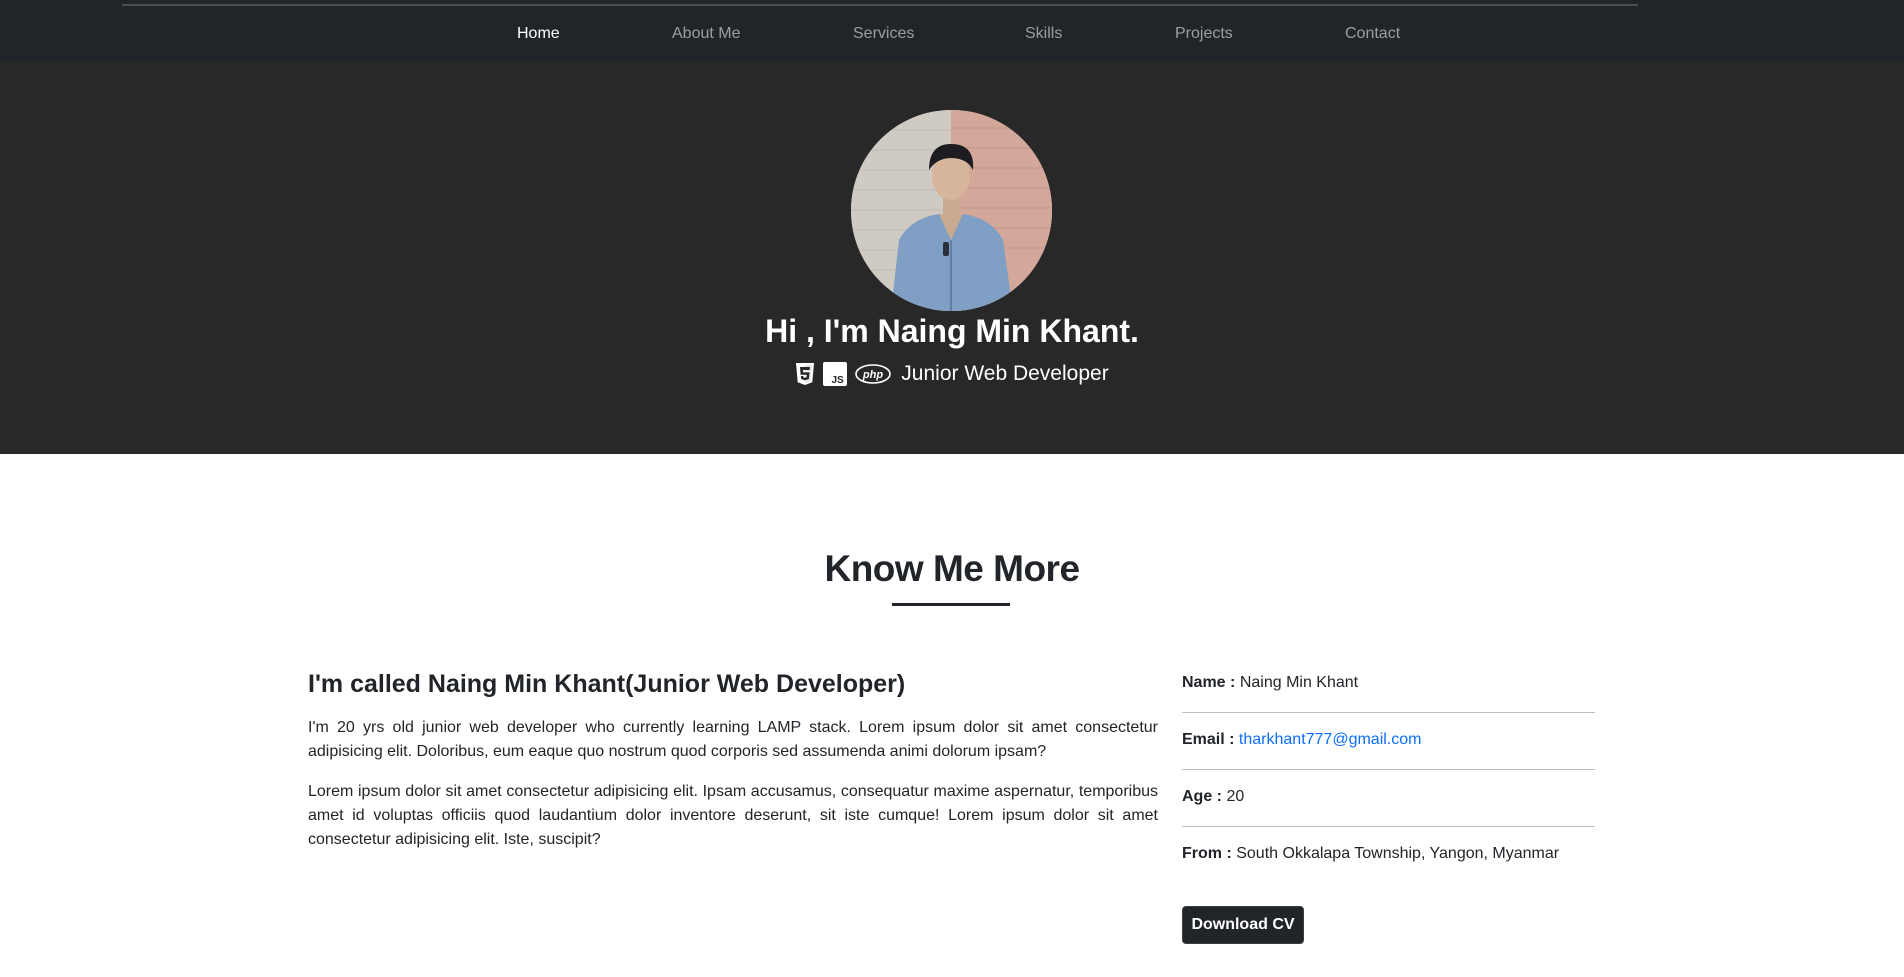 The image size is (1904, 977). I want to click on nav-link-services: Services, so click(883, 34).